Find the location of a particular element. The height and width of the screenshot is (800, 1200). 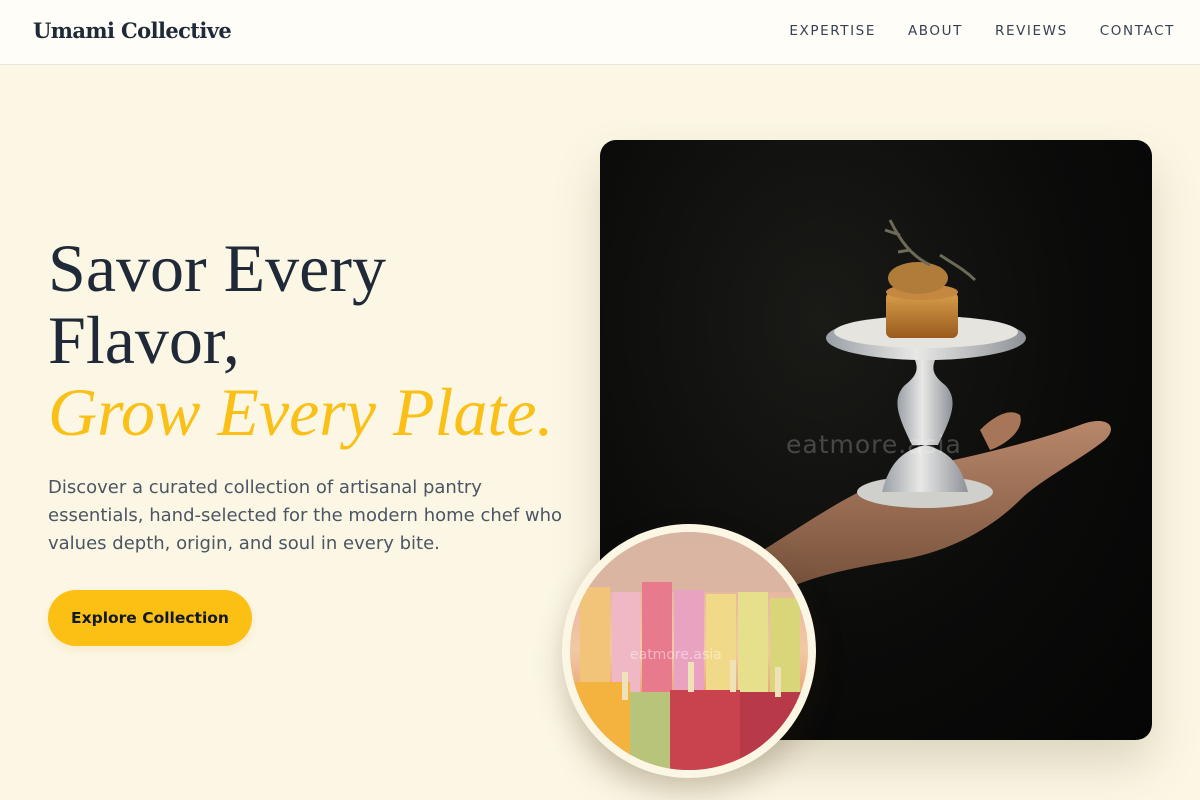

nav-item-contact: CONTACT is located at coordinates (1137, 31).